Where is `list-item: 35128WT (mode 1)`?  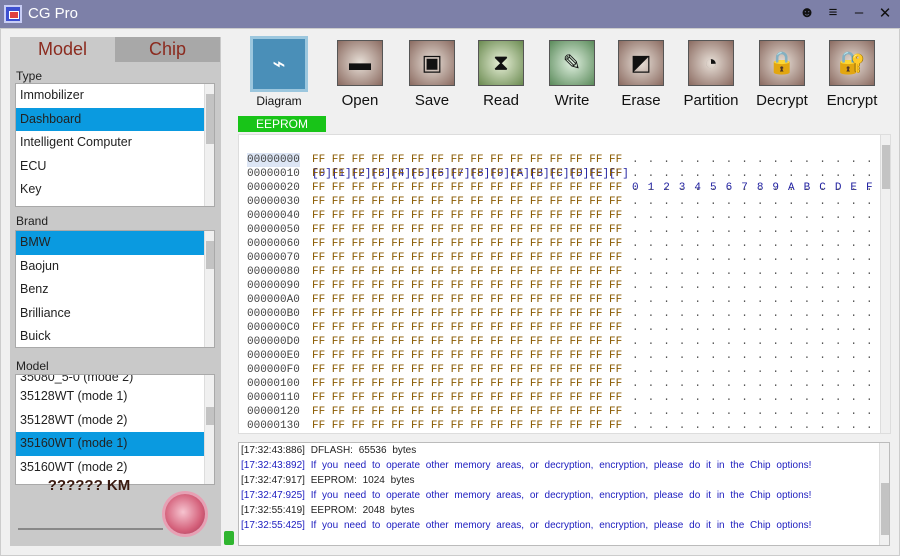
list-item: 35128WT (mode 1) is located at coordinates (111, 397).